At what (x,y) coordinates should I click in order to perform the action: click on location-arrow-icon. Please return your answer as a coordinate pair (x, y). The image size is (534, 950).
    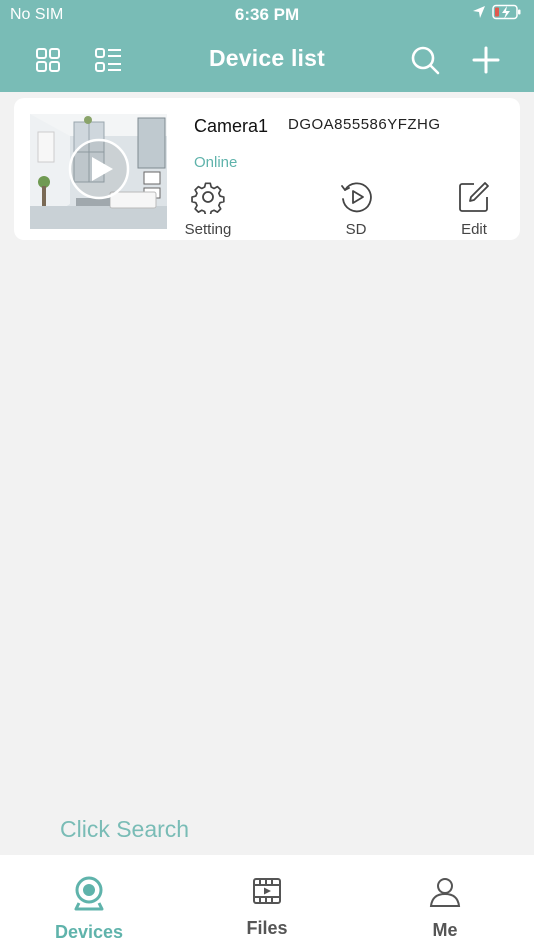
    Looking at the image, I should click on (479, 12).